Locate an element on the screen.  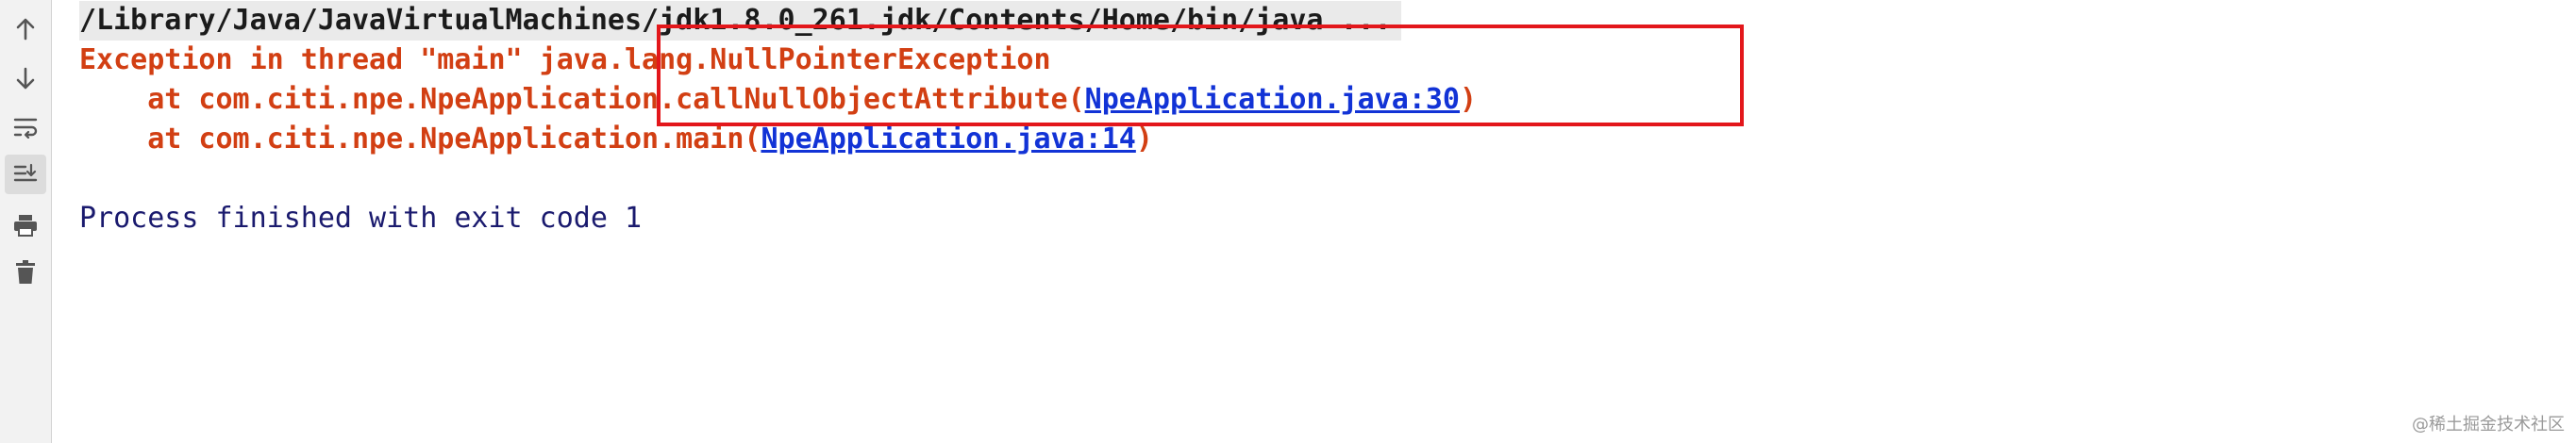
down-arrow-icon is located at coordinates (25, 78).